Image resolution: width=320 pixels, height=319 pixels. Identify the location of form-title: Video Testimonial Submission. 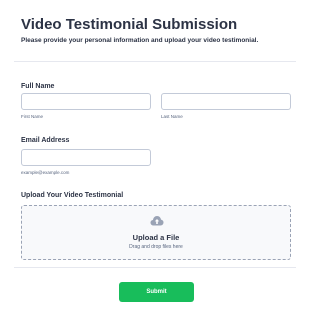
(129, 24).